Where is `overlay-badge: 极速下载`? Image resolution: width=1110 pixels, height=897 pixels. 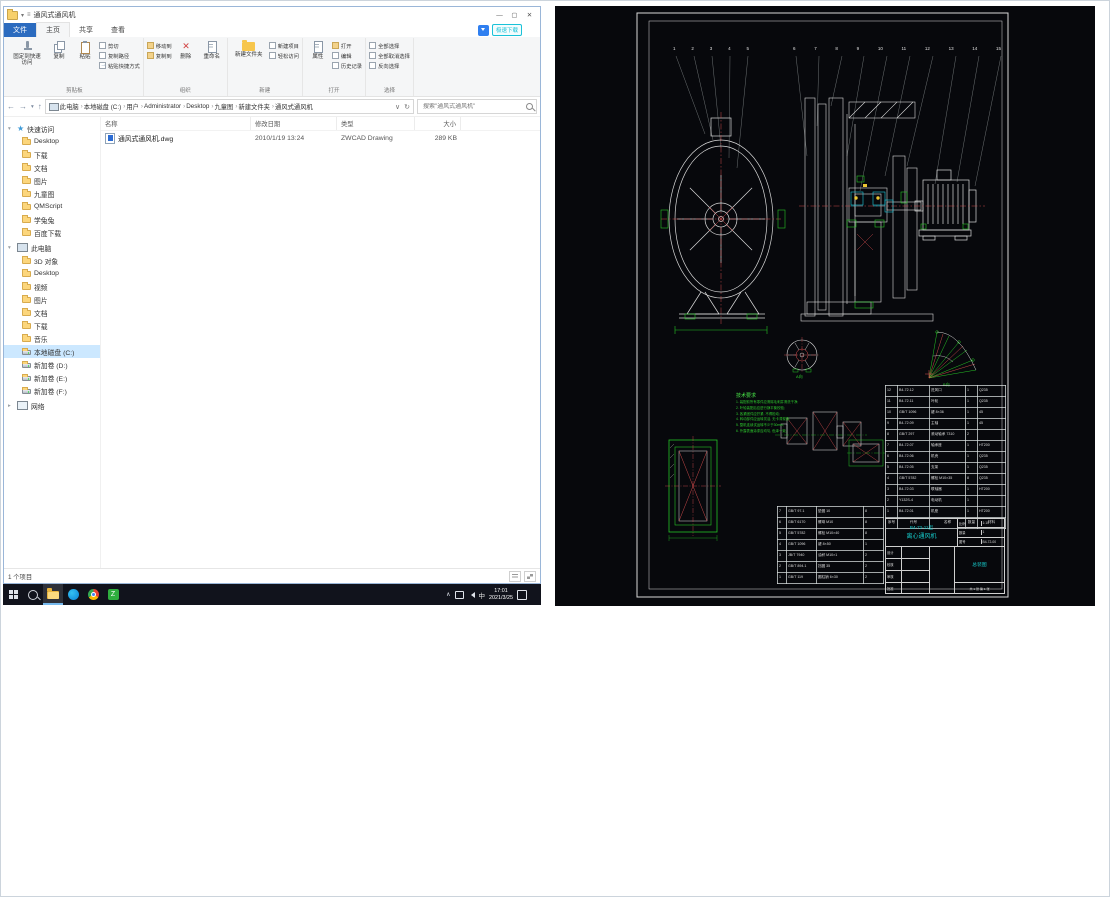
overlay-badge: 极速下载 is located at coordinates (506, 30).